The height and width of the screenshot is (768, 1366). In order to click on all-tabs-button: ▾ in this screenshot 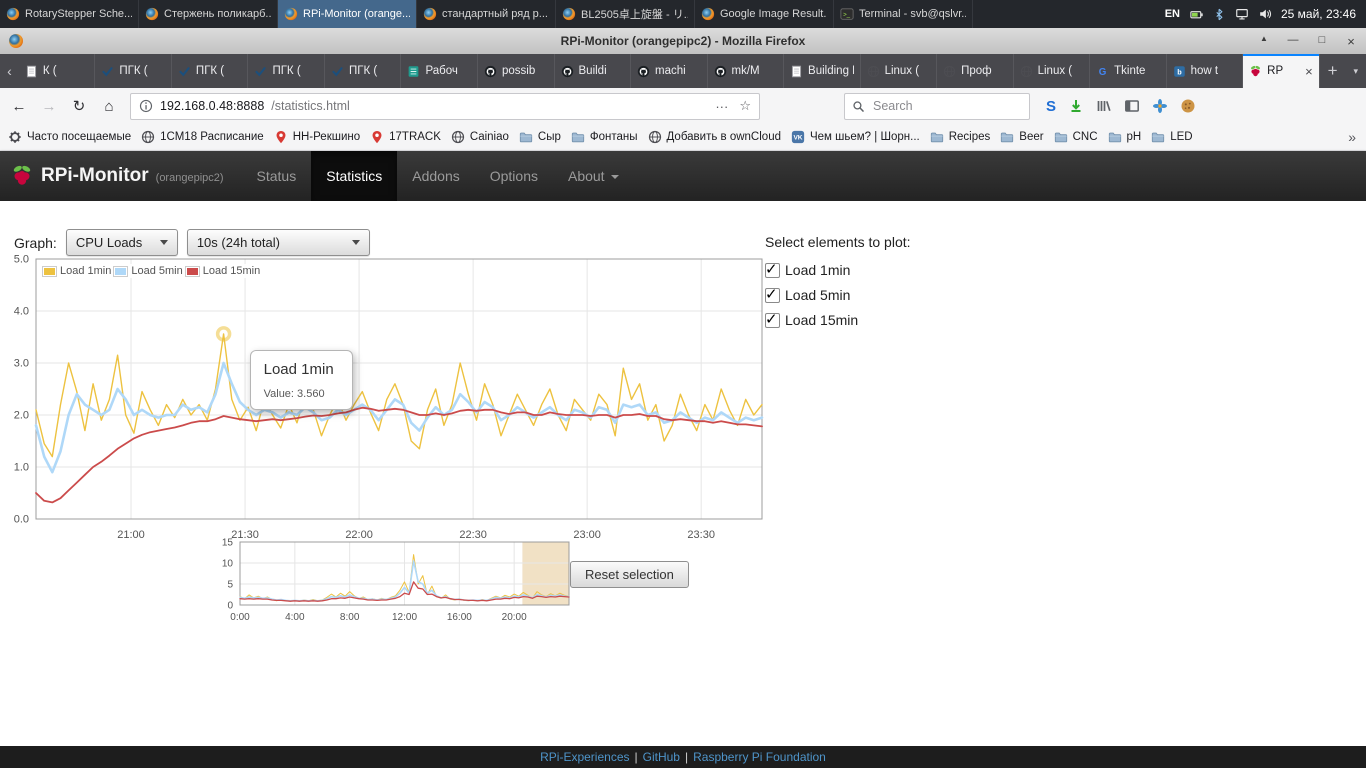, I will do `click(1355, 71)`.